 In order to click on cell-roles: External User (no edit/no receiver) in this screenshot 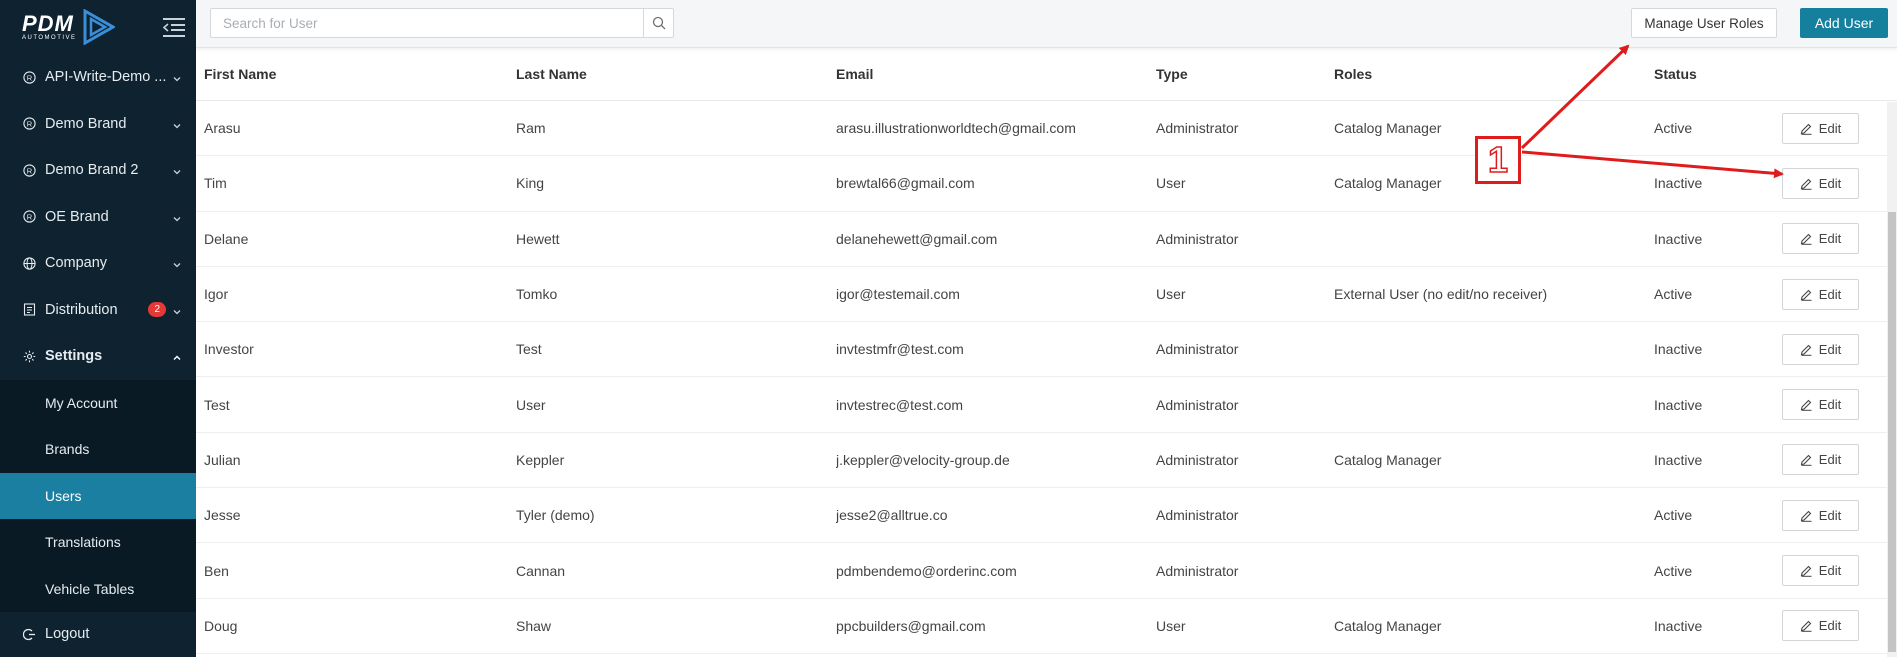, I will do `click(1441, 294)`.